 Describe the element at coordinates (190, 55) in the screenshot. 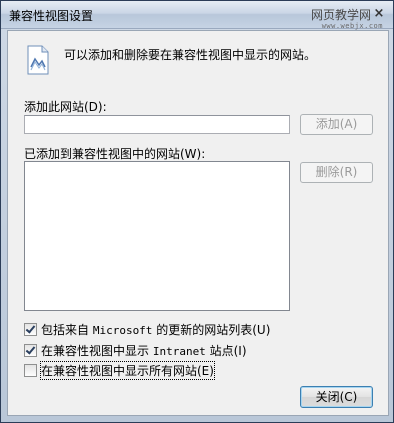

I see `info-text: 可以添加和删除要在兼容性视图中显示的网站。` at that location.